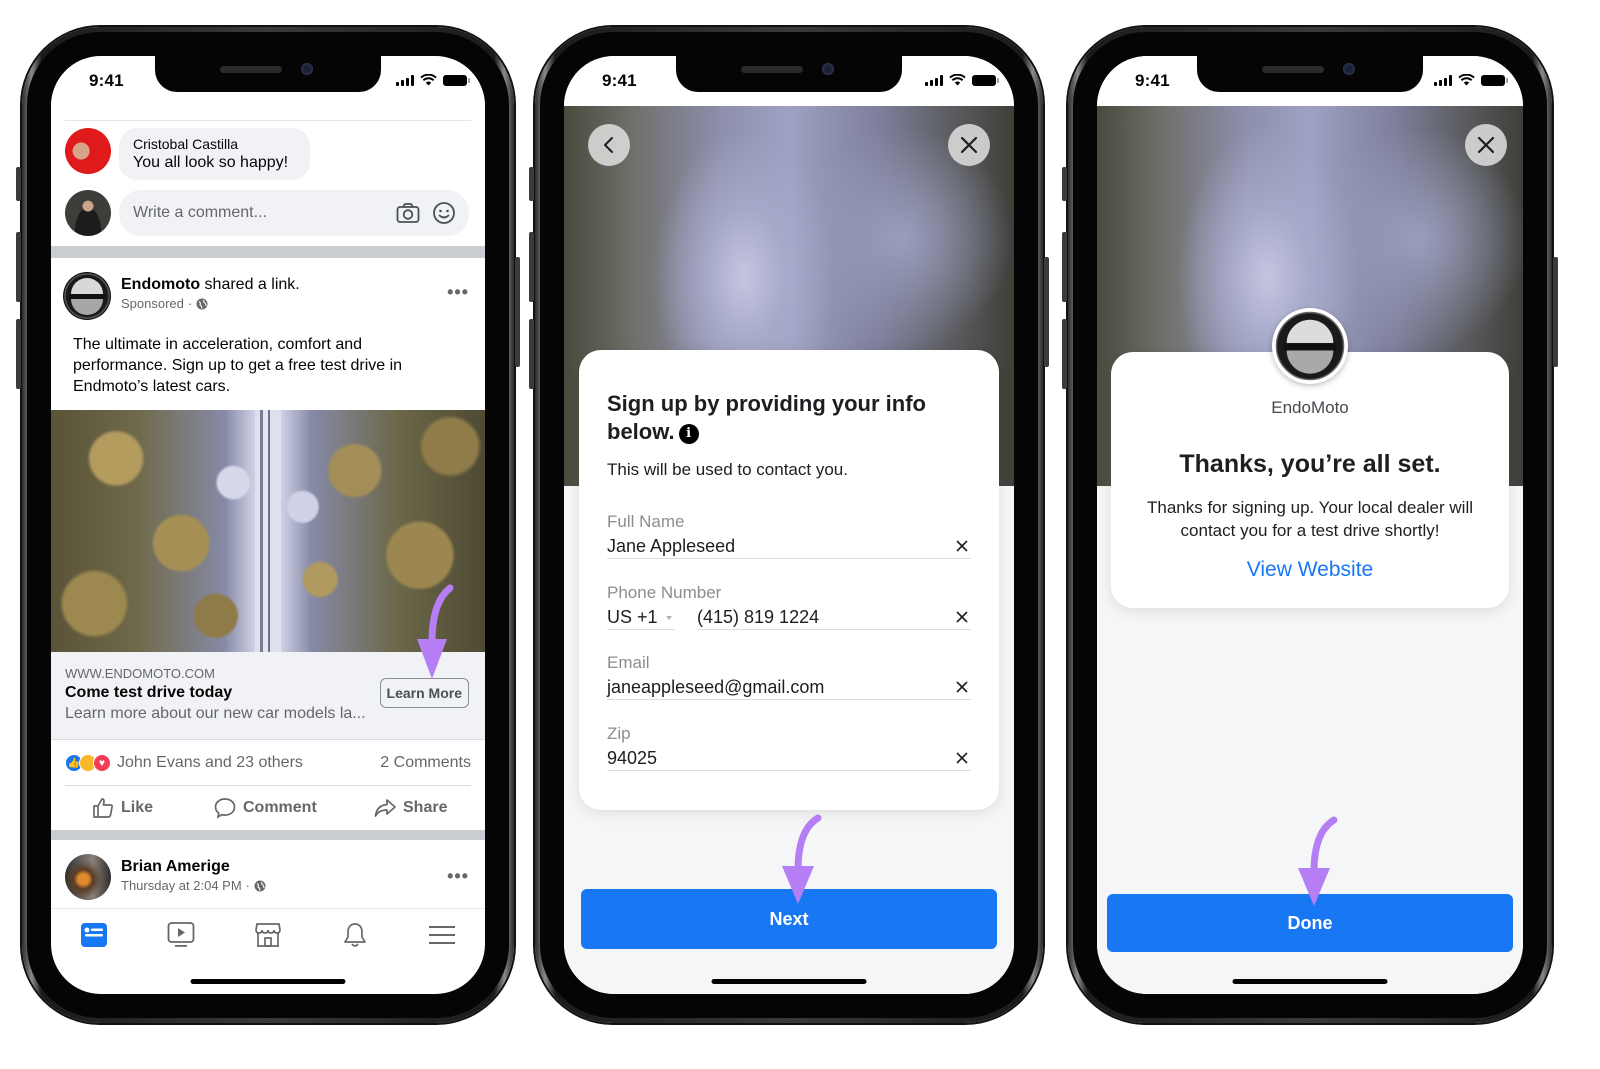 Image resolution: width=1600 pixels, height=1069 pixels. Describe the element at coordinates (18, 267) in the screenshot. I see `volume-up-button` at that location.